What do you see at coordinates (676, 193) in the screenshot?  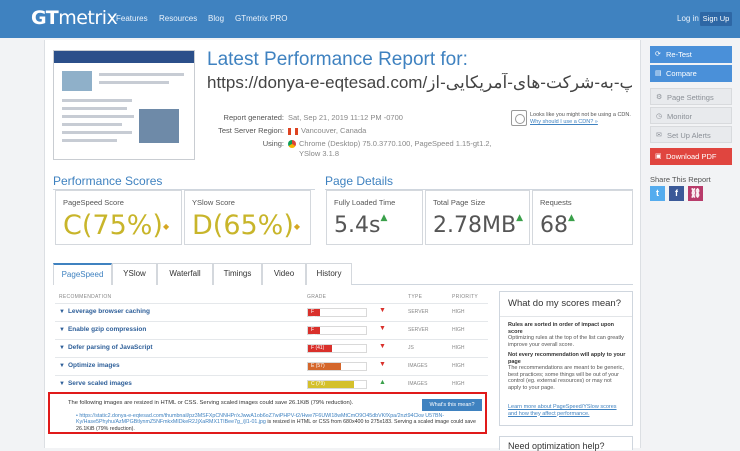 I see `facebook-icon: f` at bounding box center [676, 193].